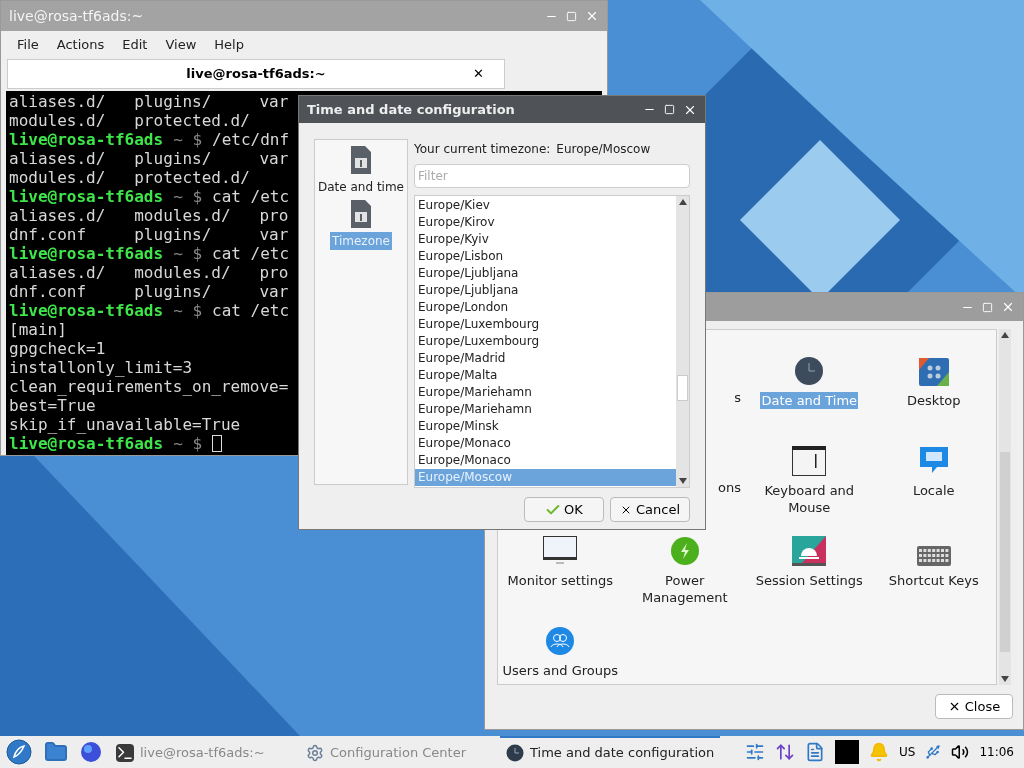 This screenshot has height=768, width=1024. What do you see at coordinates (552, 176) in the screenshot?
I see `filter-field: Filter` at bounding box center [552, 176].